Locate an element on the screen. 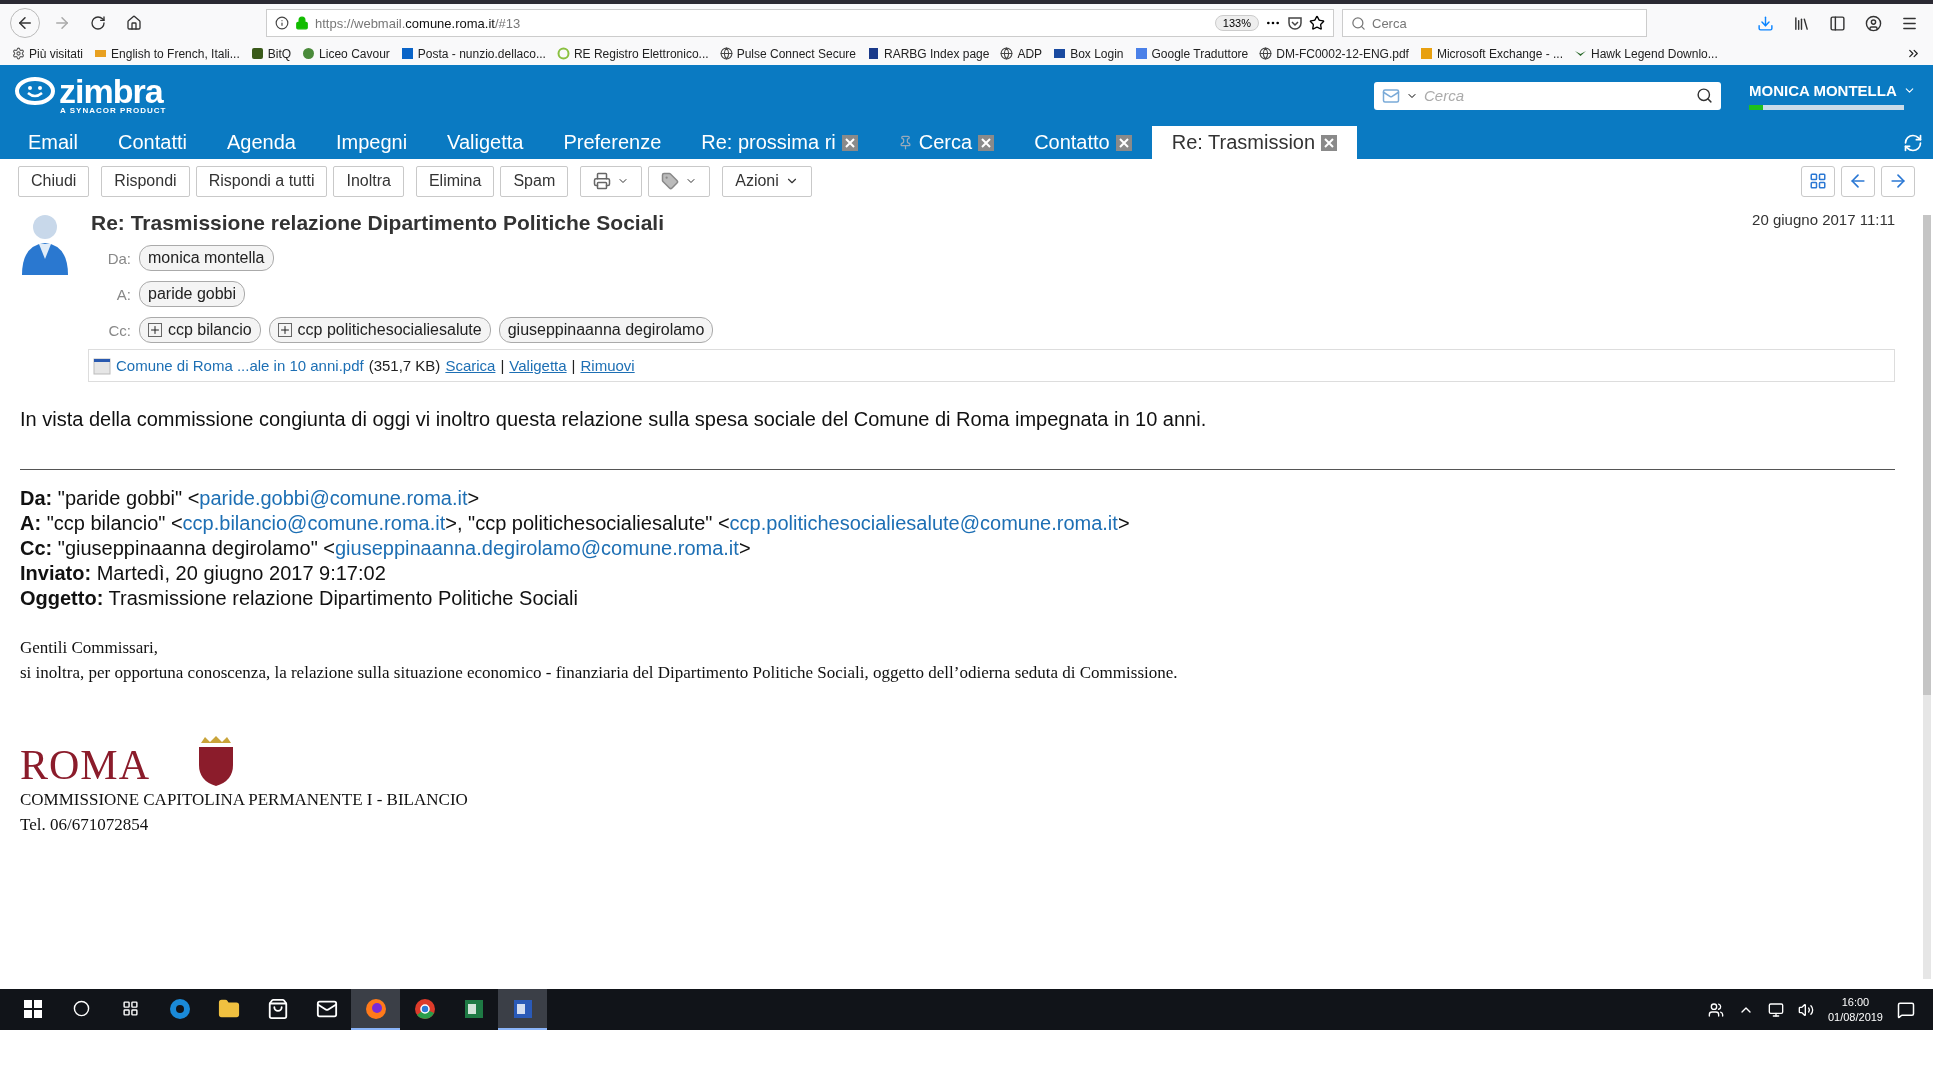 The height and width of the screenshot is (1087, 1933). people-icon is located at coordinates (1715, 1009).